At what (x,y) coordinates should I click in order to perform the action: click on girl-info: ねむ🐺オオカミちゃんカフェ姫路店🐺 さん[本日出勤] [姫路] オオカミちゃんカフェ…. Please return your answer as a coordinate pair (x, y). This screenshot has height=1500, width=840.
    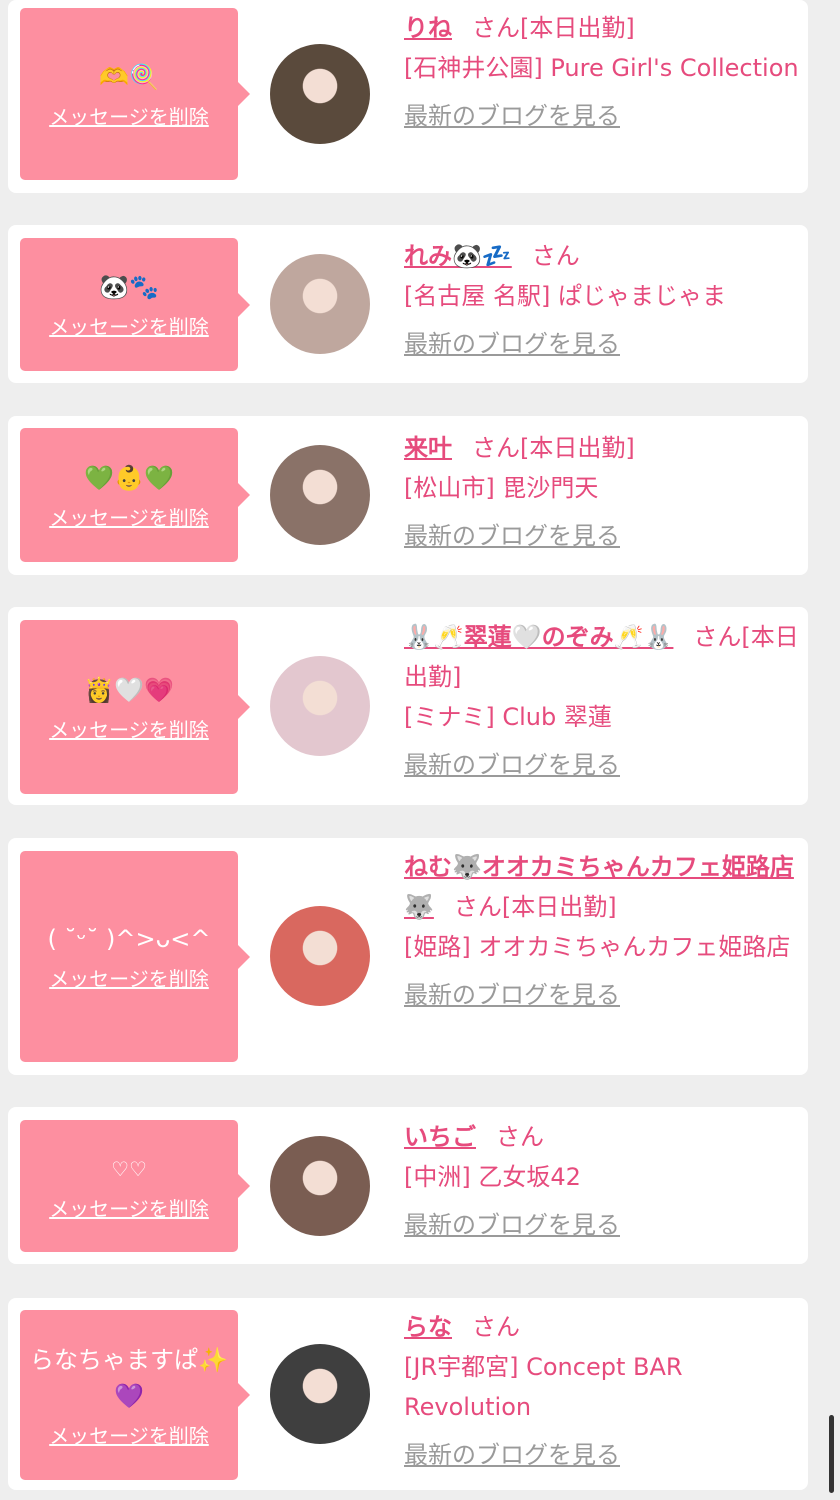
    Looking at the image, I should click on (603, 931).